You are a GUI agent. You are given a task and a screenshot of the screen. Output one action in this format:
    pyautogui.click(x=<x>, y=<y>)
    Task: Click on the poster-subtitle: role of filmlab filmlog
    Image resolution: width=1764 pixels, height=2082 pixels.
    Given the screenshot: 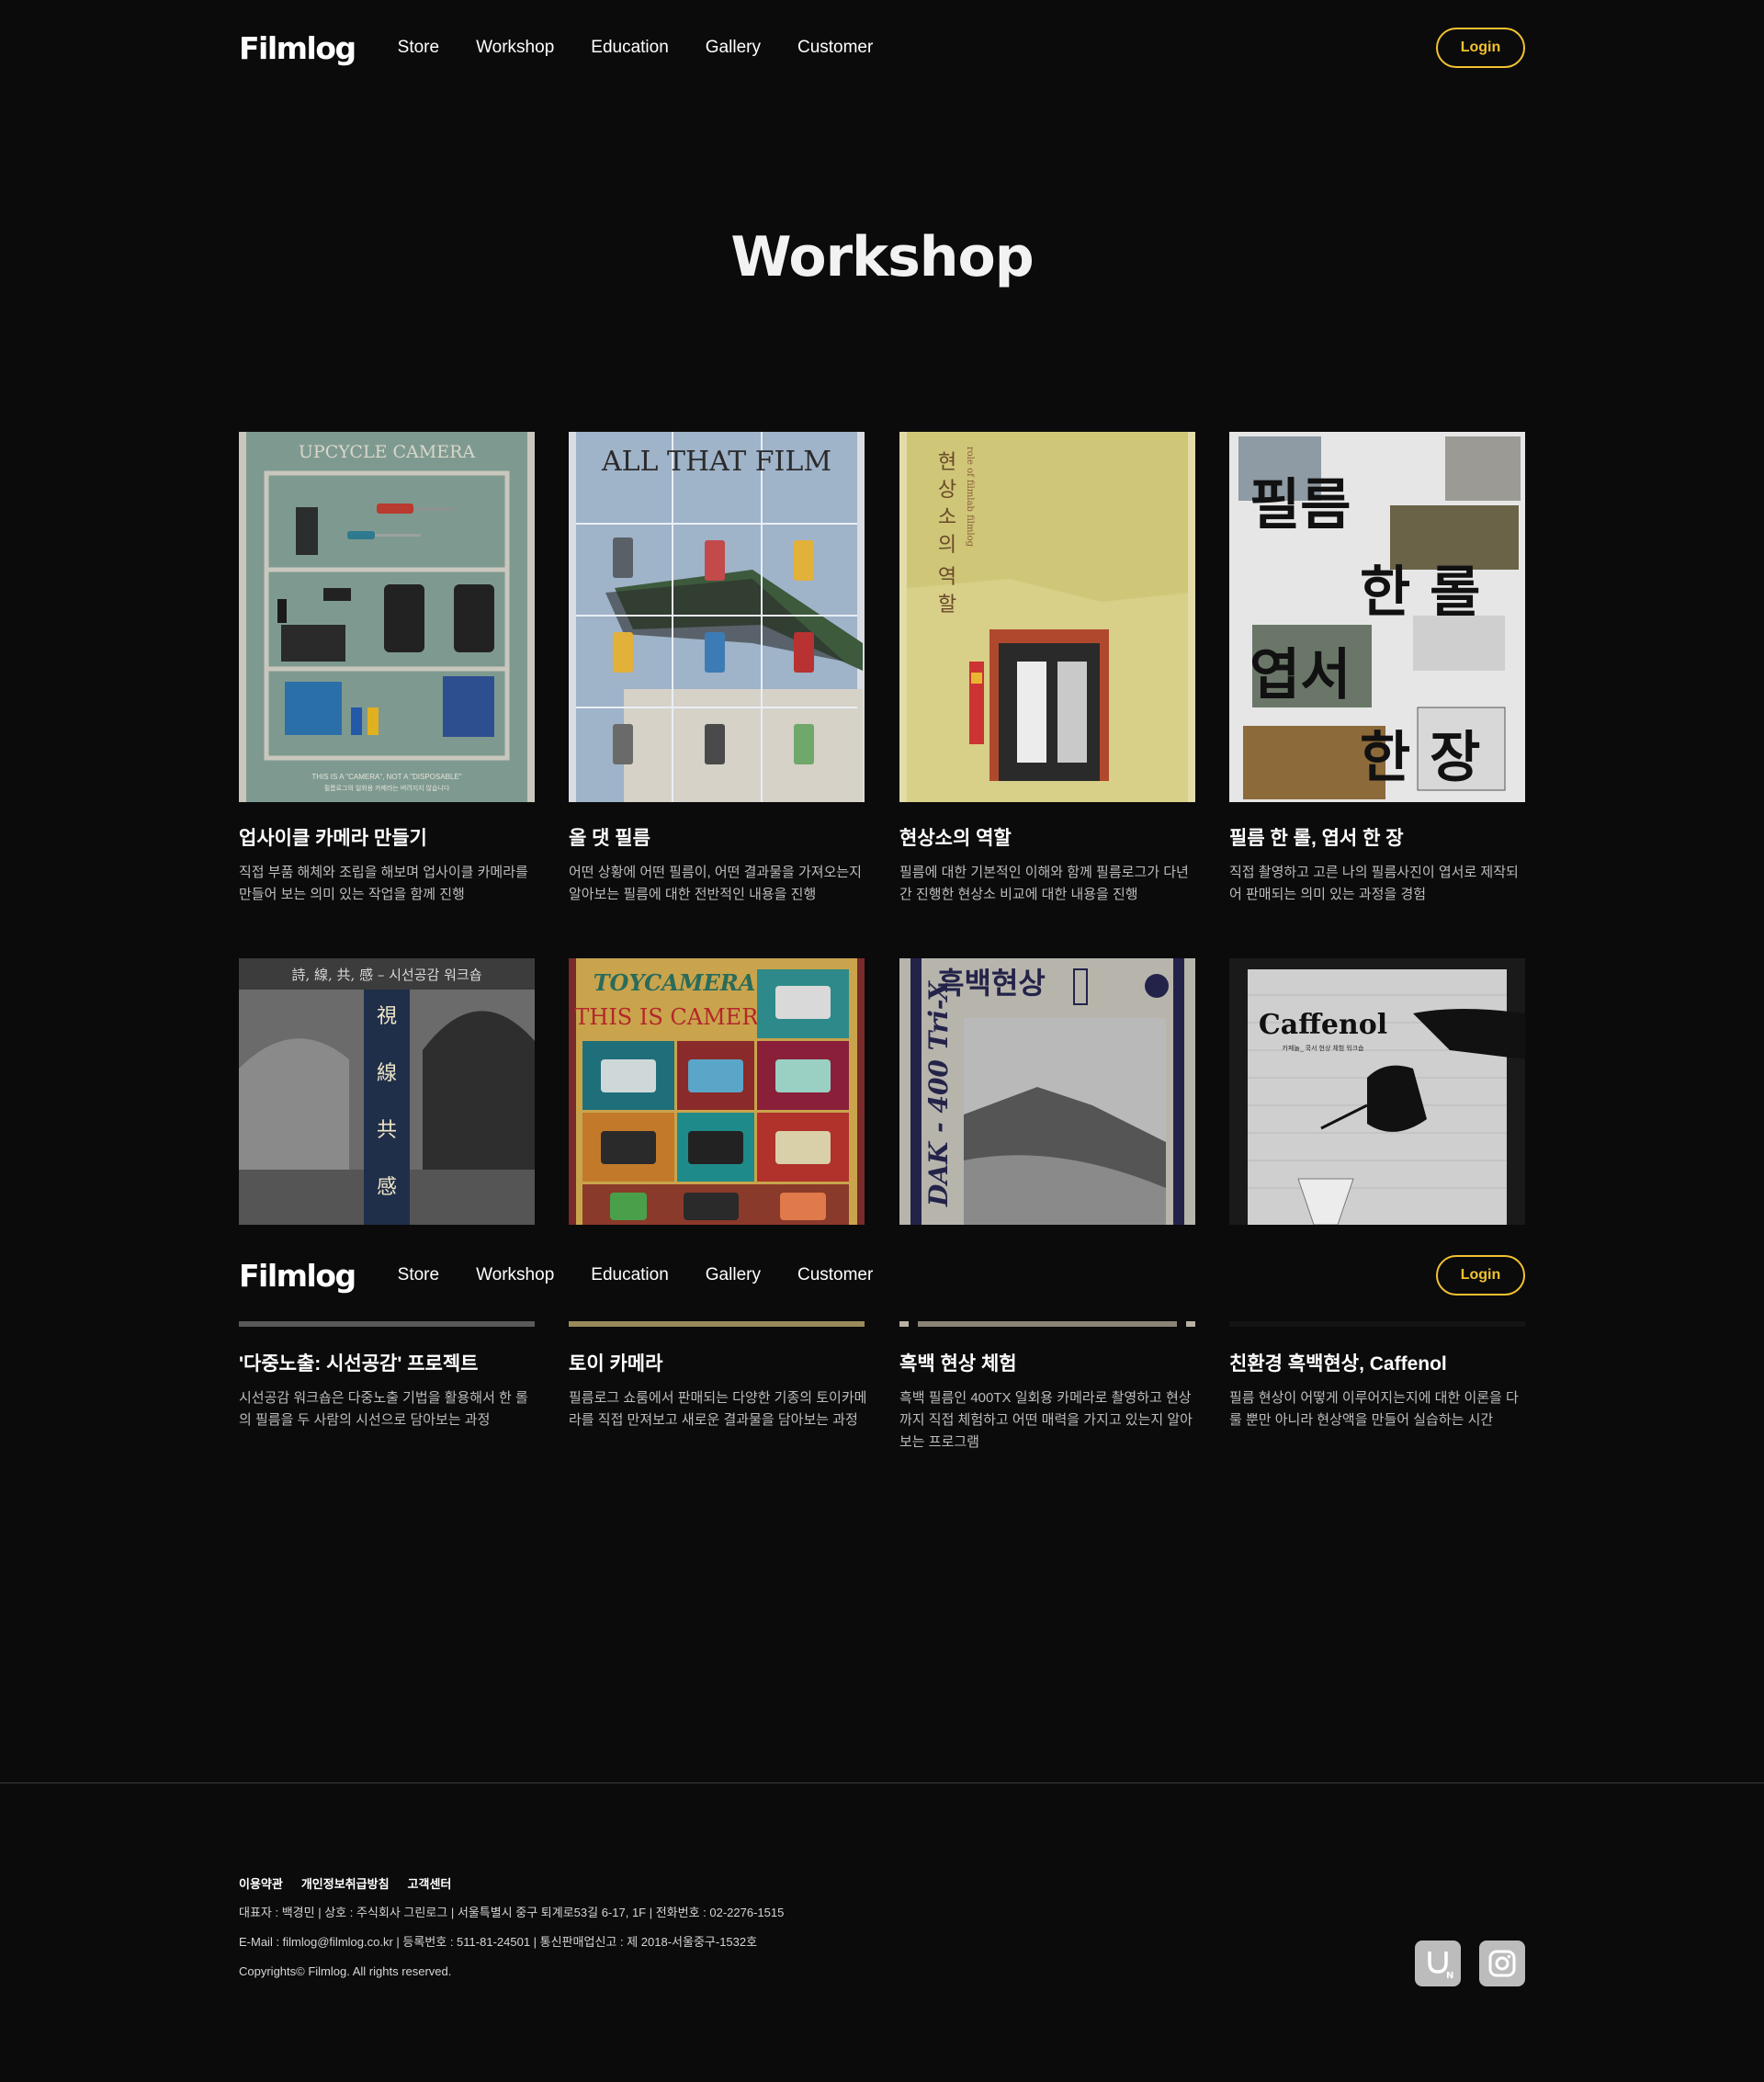 What is the action you would take?
    pyautogui.click(x=970, y=497)
    